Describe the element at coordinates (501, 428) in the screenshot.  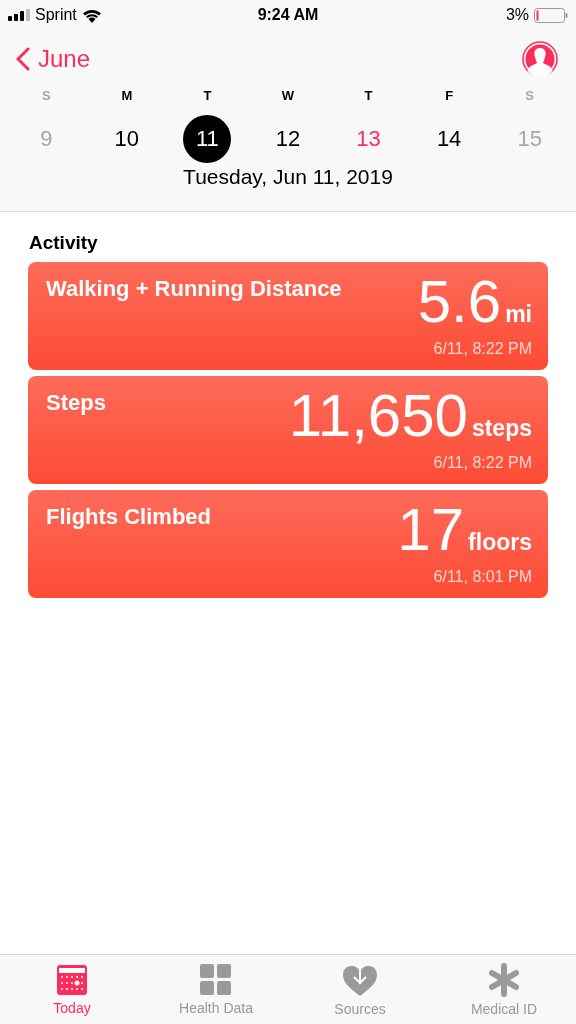
I see `card-unit: steps` at that location.